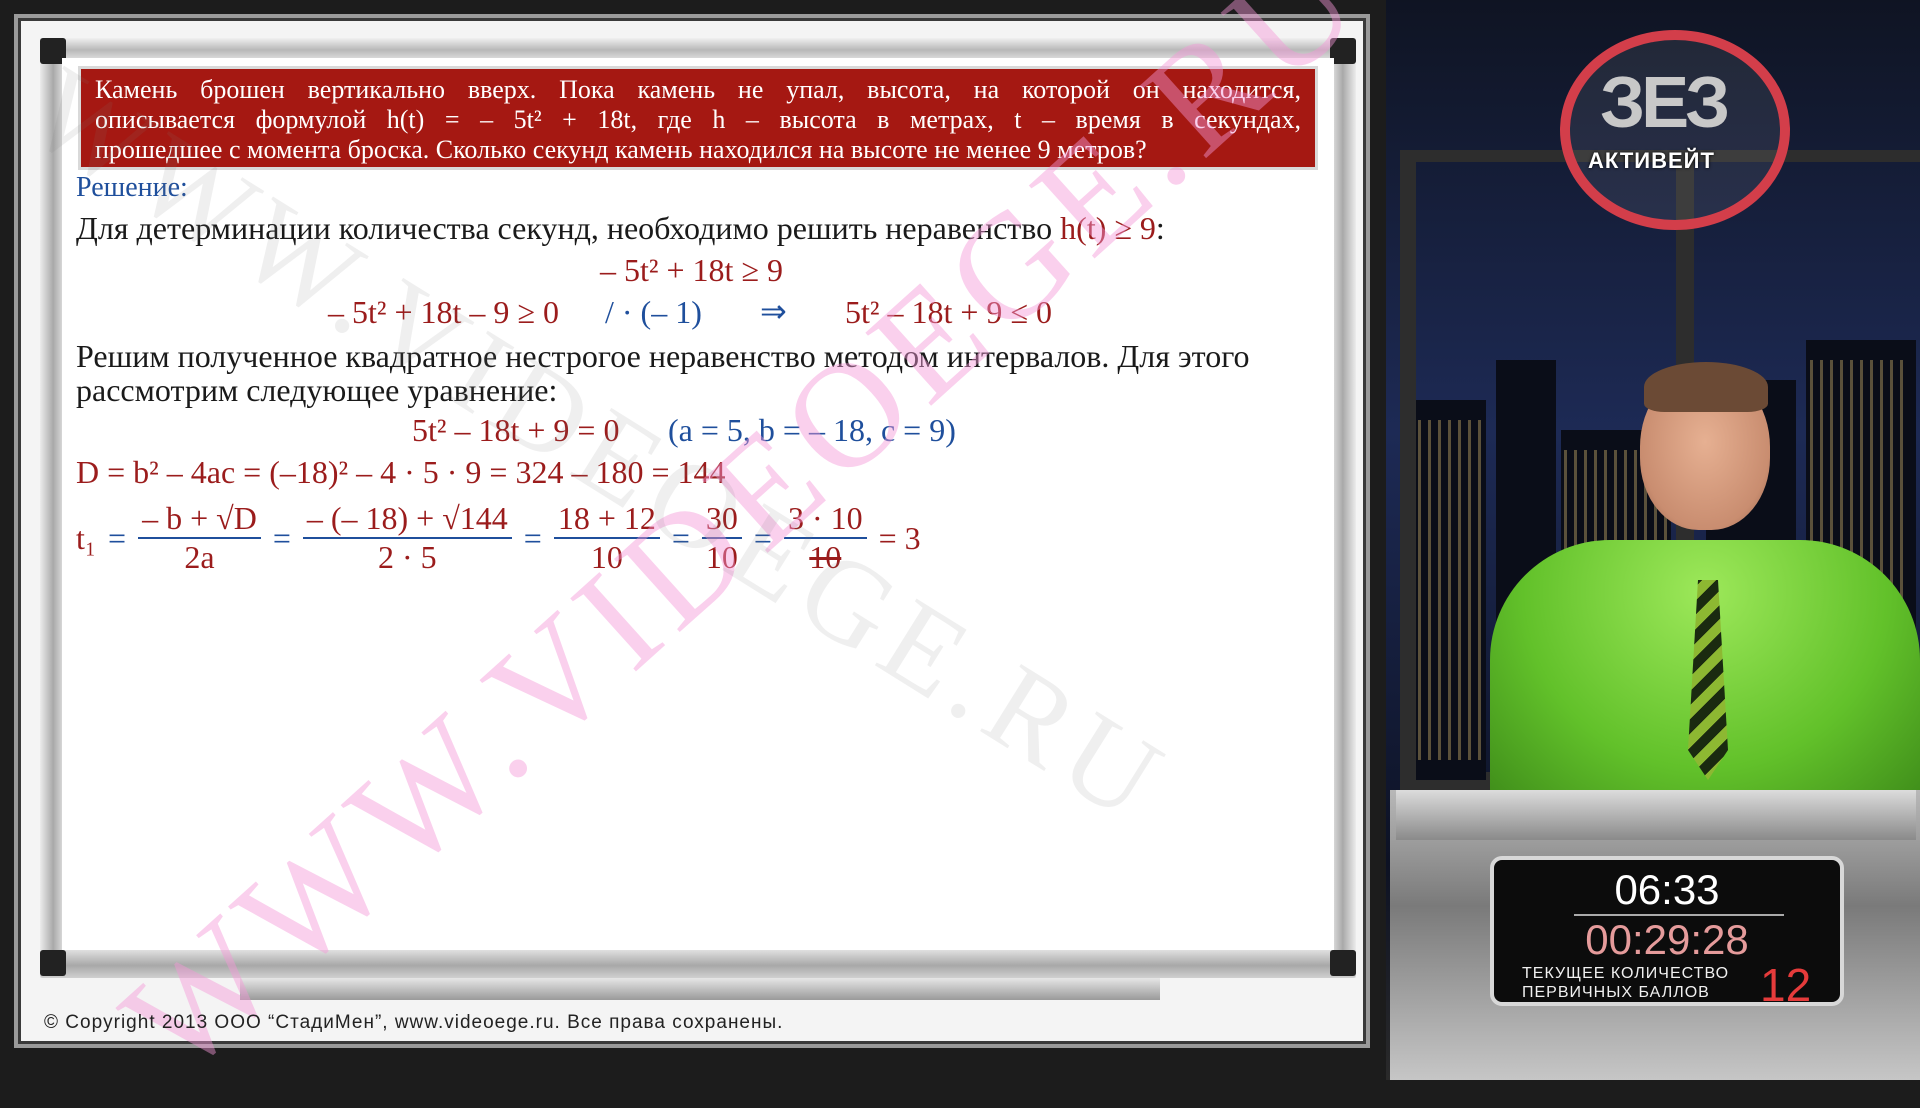 The height and width of the screenshot is (1108, 1920). I want to click on fraction-2-numerator: – (– 18) + √144, so click(407, 519).